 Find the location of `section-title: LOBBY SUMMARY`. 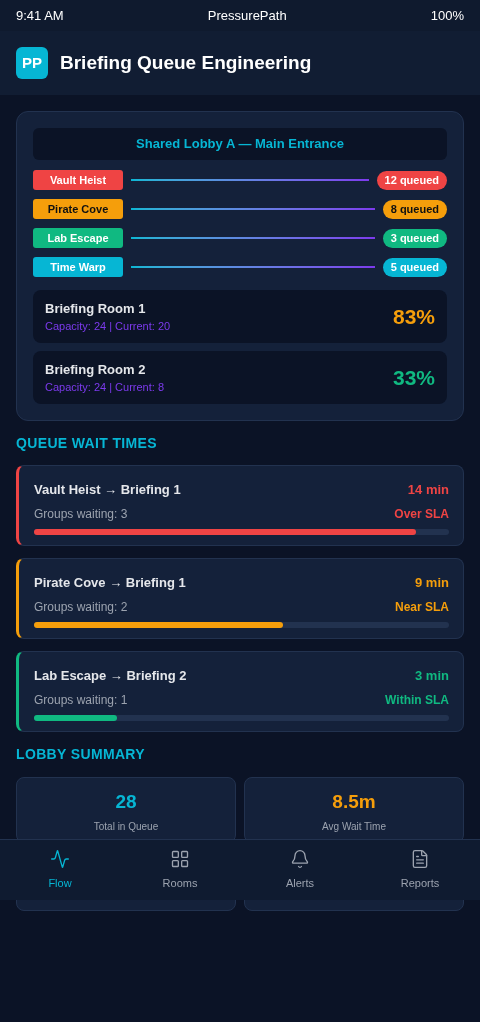

section-title: LOBBY SUMMARY is located at coordinates (81, 754).